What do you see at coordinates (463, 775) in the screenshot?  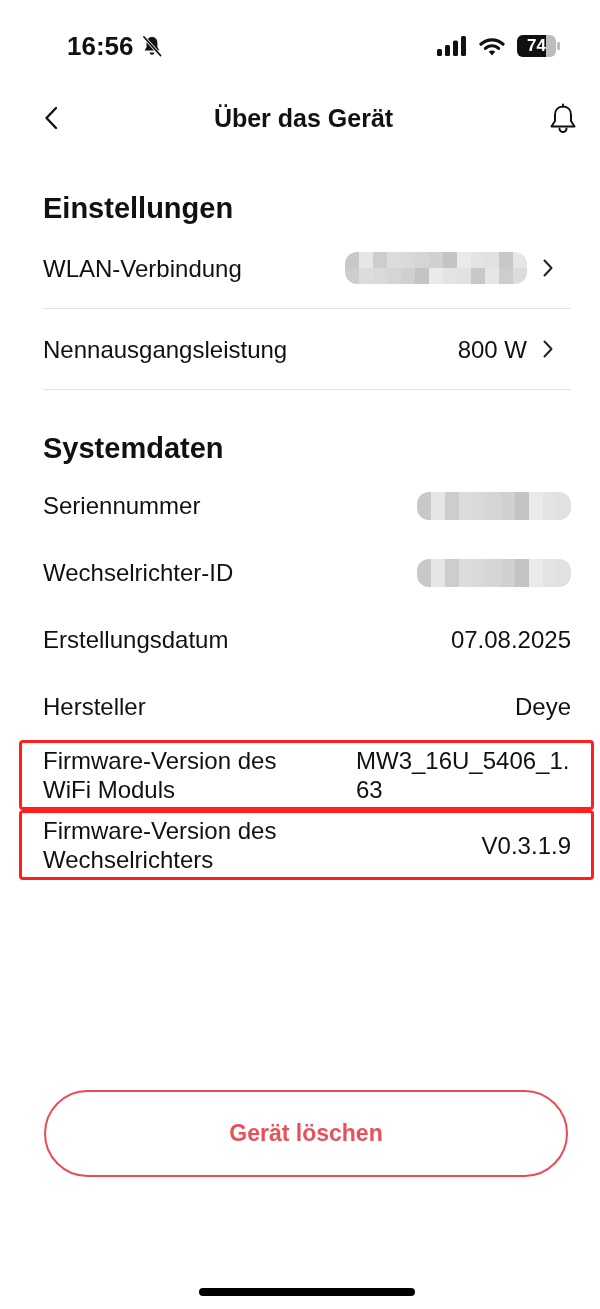 I see `row-value: MW3_16U_5406_1.63` at bounding box center [463, 775].